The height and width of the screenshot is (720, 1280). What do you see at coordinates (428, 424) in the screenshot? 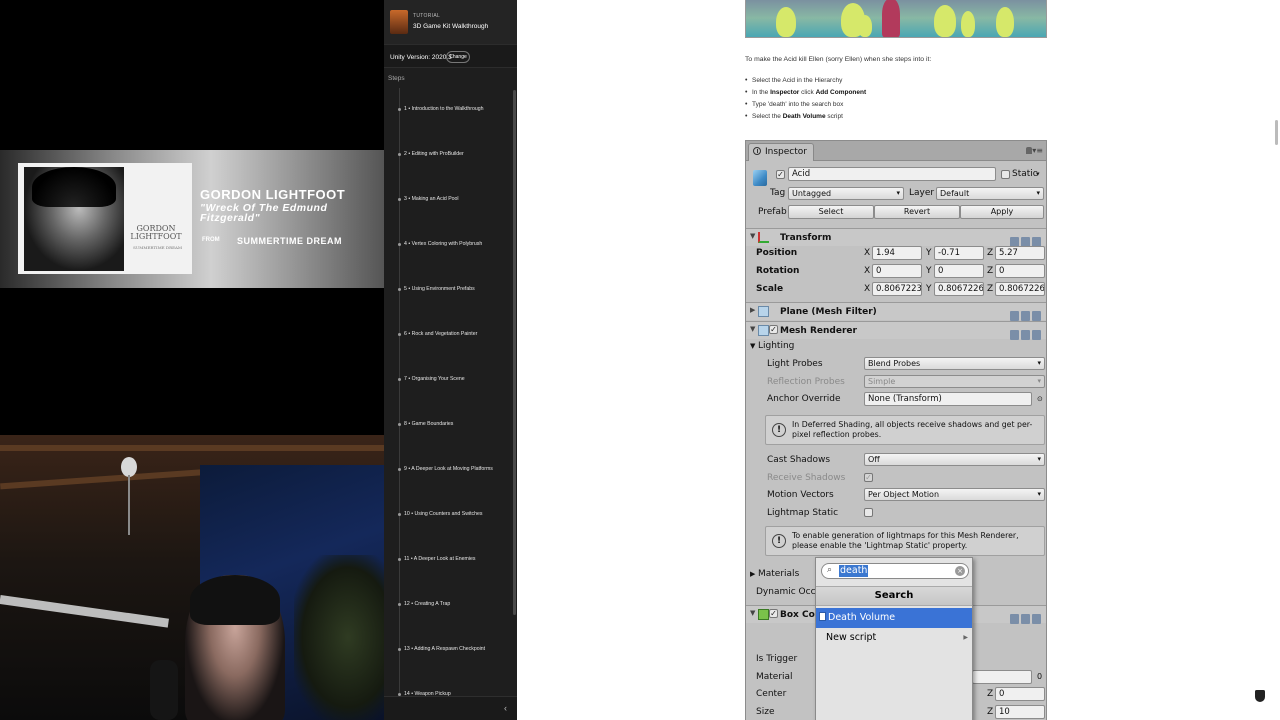
I see `step-label: 8 • Game Boundaries` at bounding box center [428, 424].